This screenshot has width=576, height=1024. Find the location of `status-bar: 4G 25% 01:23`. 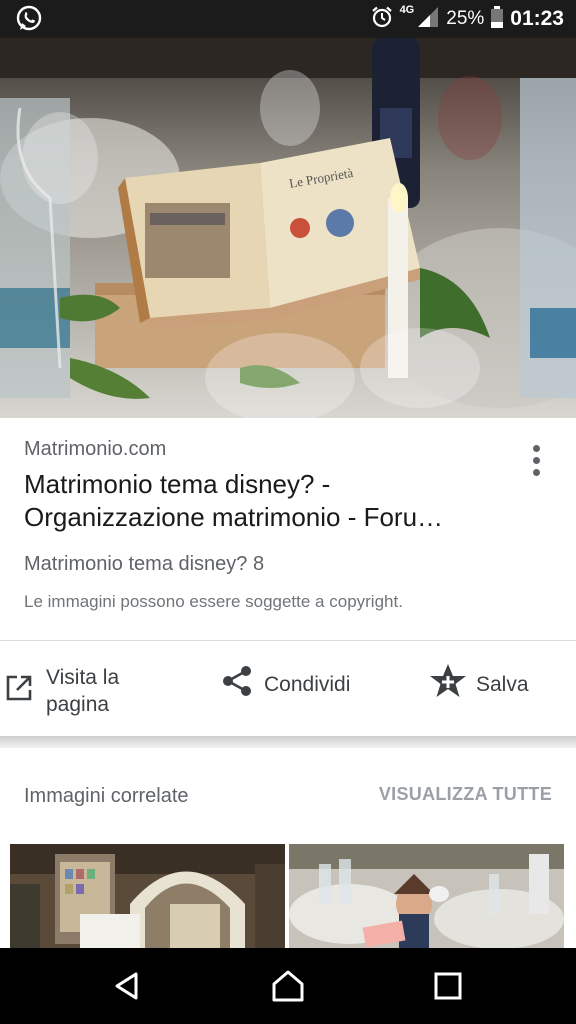

status-bar: 4G 25% 01:23 is located at coordinates (288, 19).